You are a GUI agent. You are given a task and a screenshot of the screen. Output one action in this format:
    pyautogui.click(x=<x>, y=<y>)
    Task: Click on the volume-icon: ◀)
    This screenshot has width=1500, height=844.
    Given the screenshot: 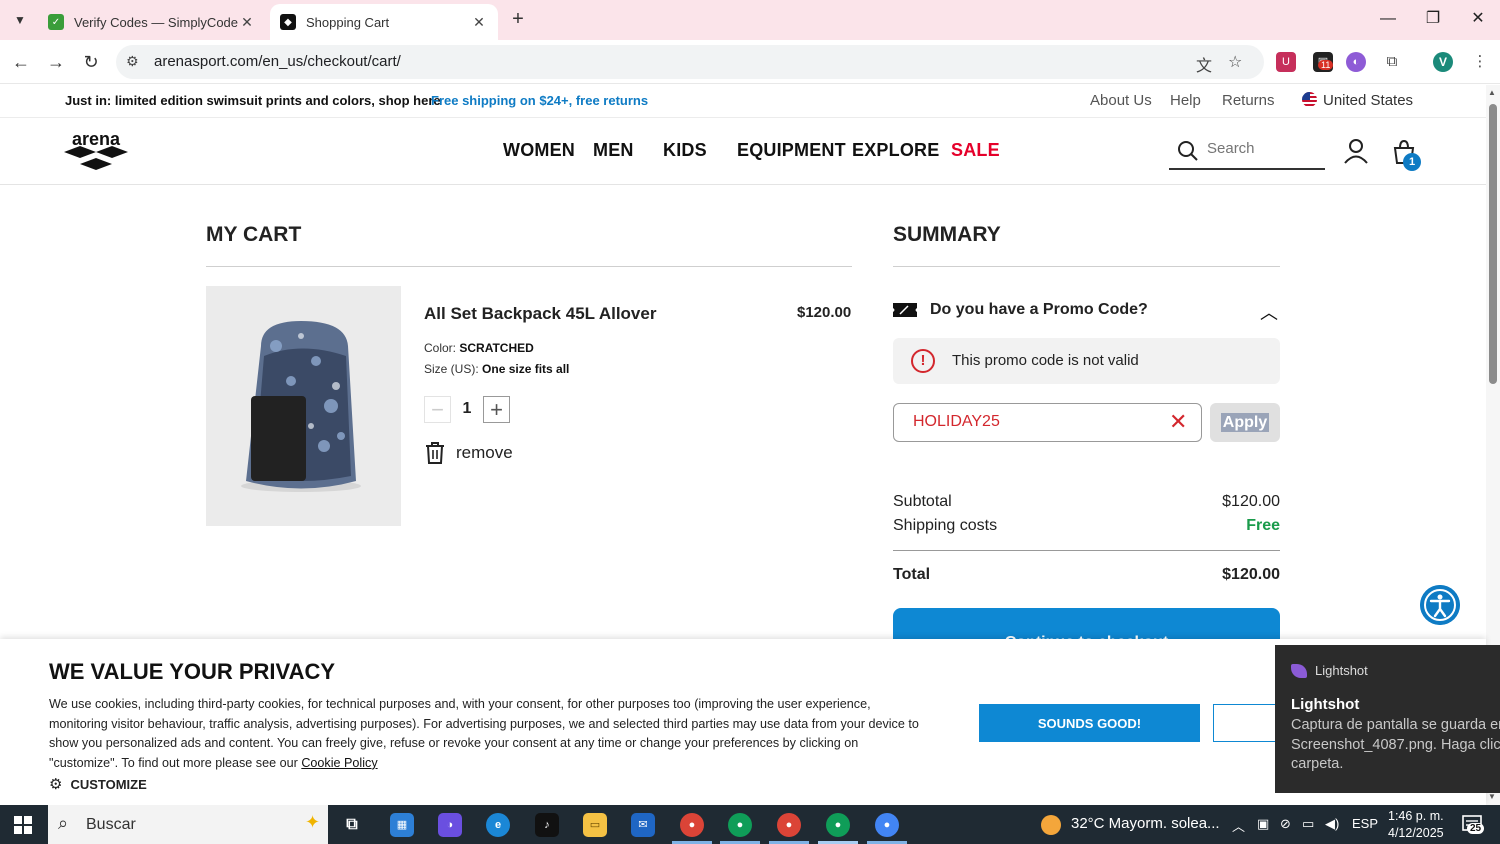 What is the action you would take?
    pyautogui.click(x=1332, y=824)
    